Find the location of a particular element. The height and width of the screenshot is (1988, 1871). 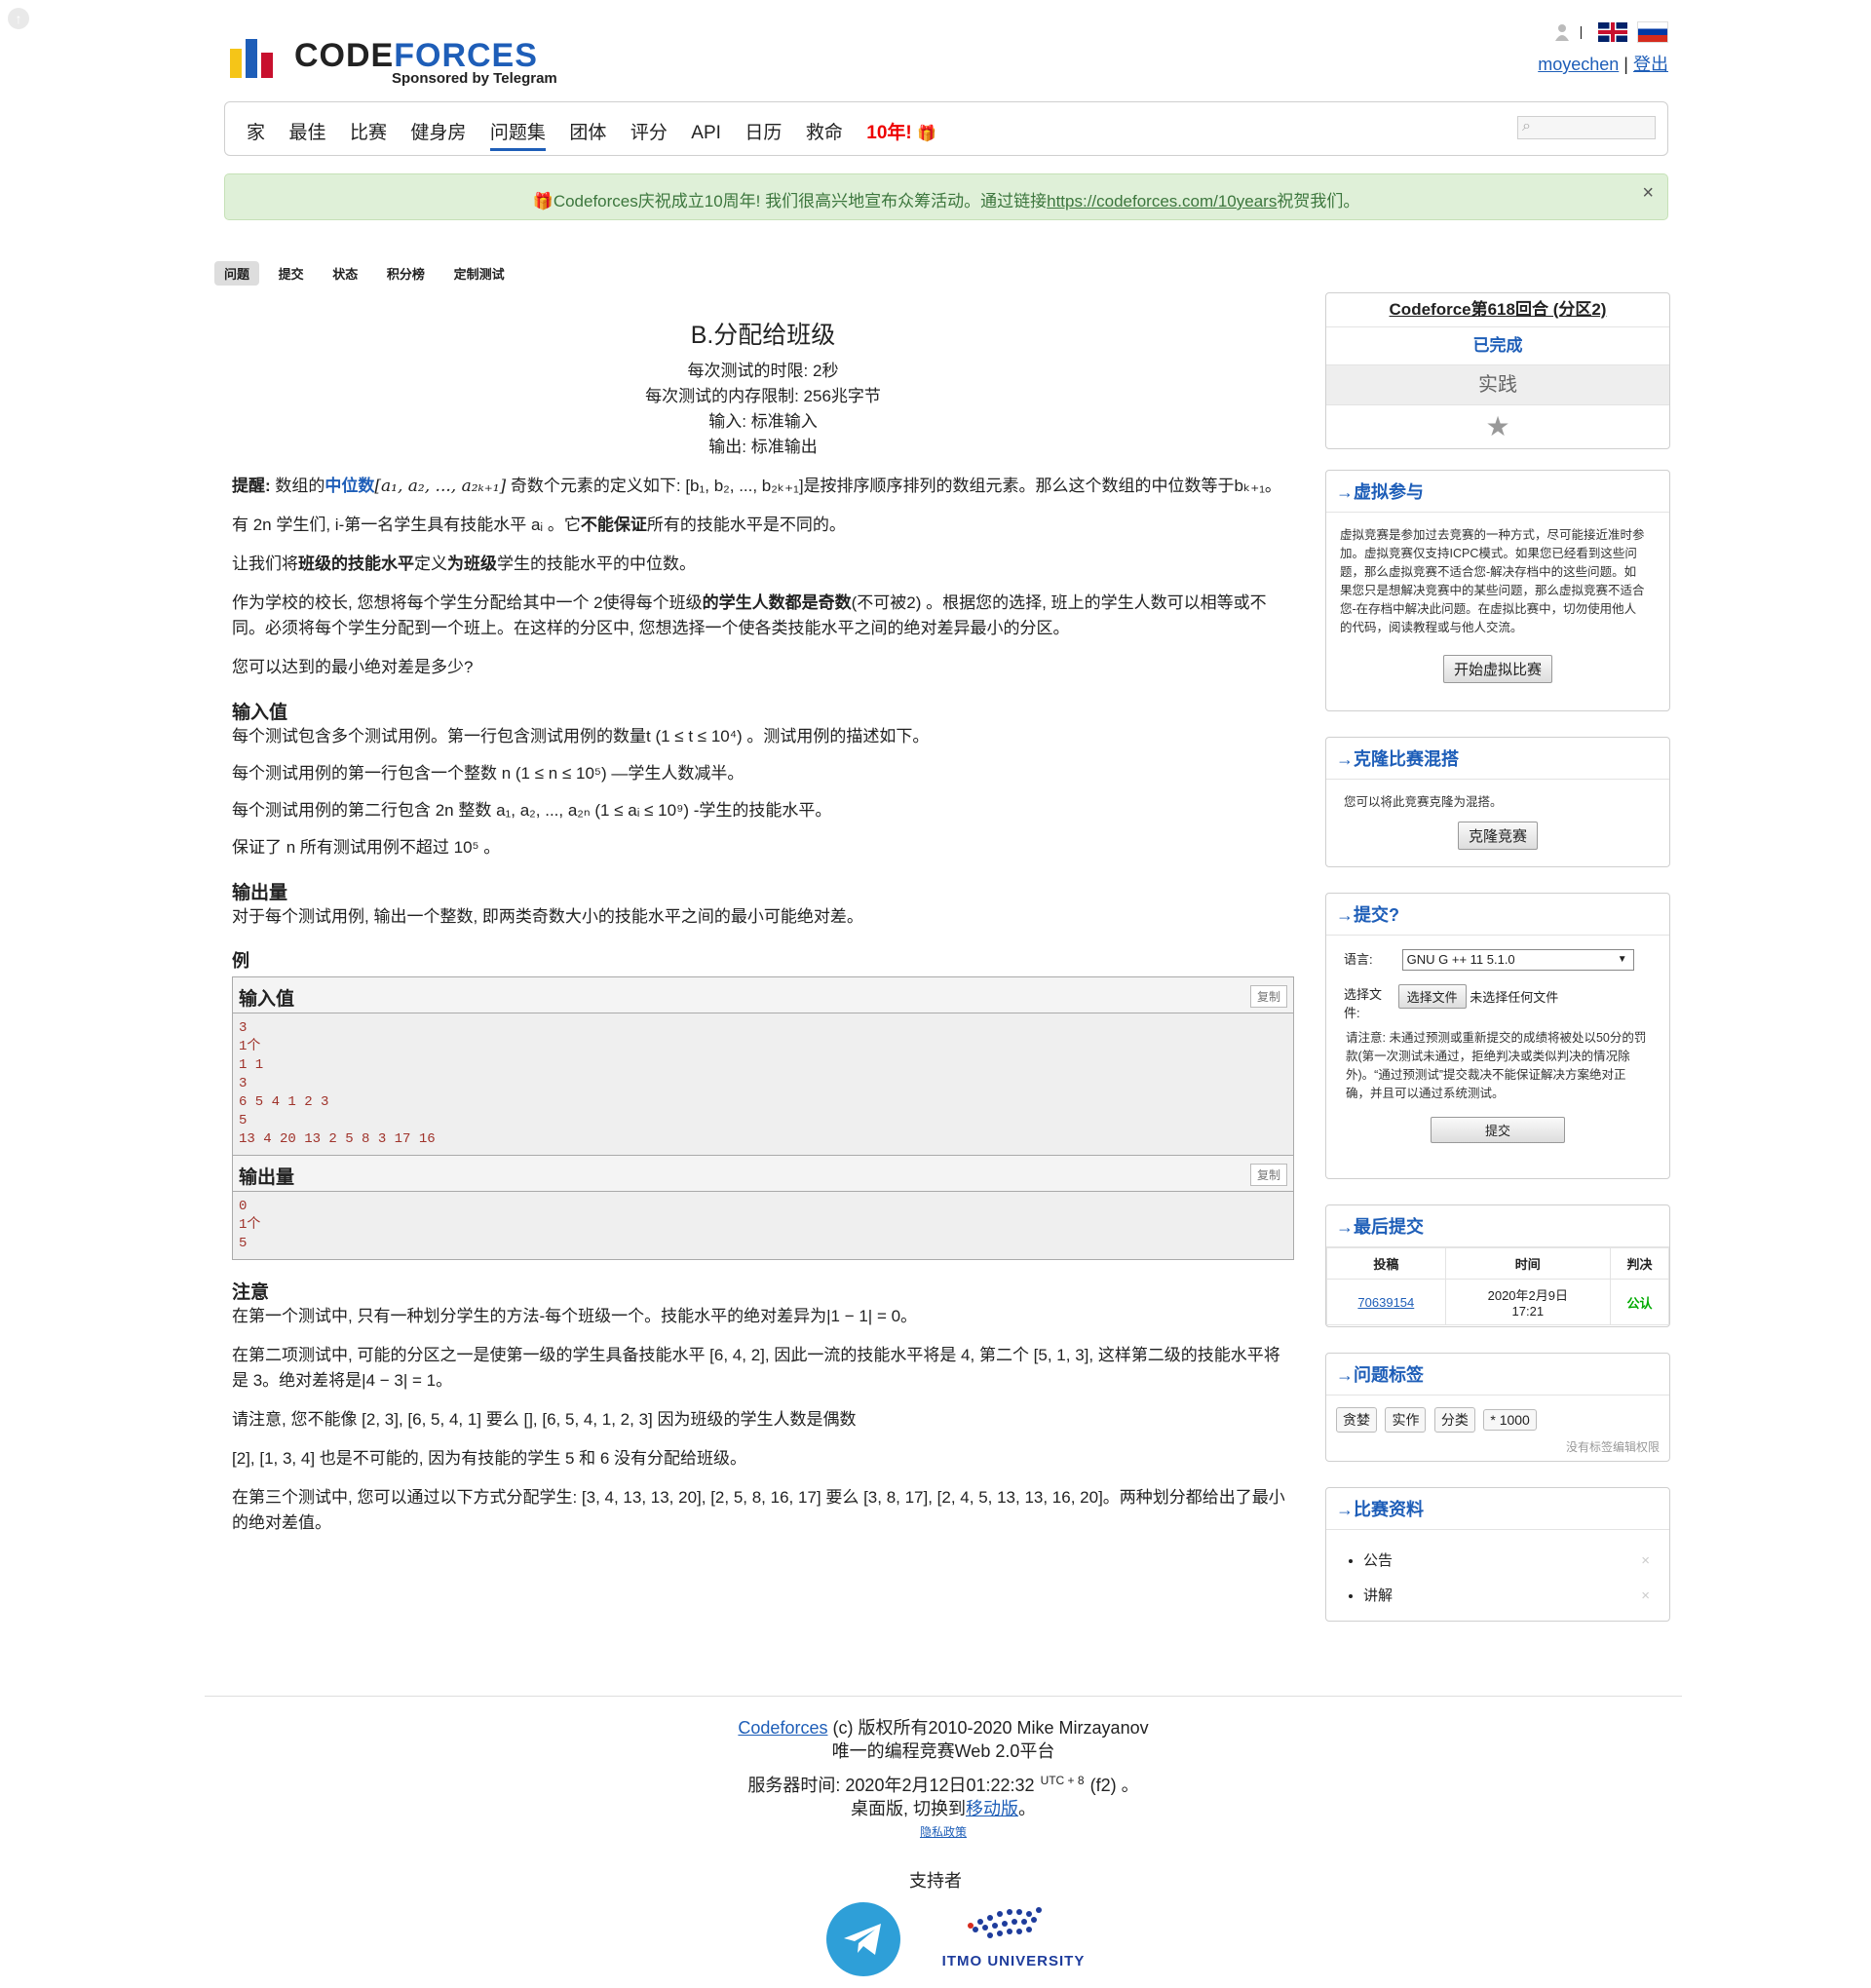

col-time: 时间 is located at coordinates (1527, 1264).